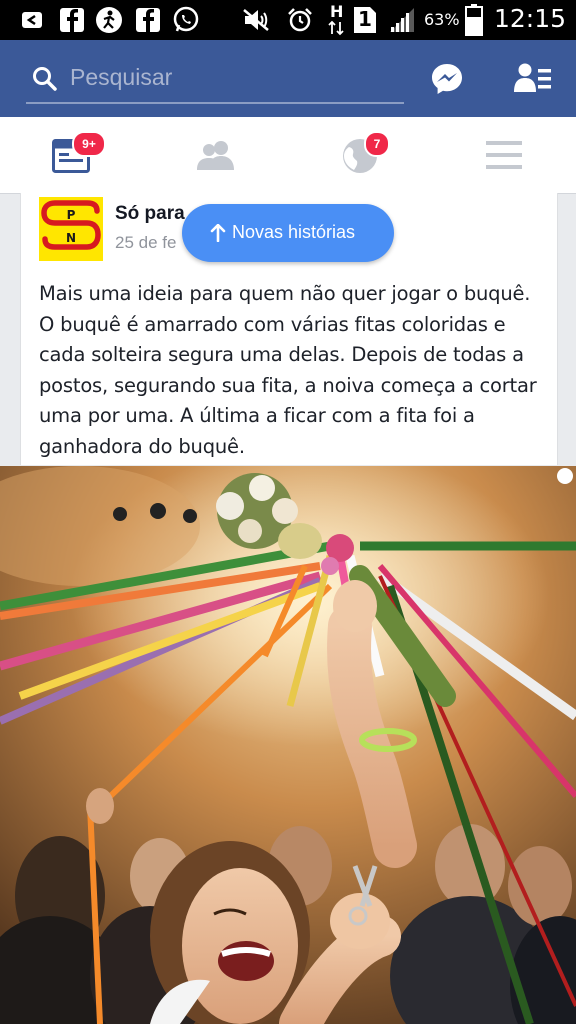  Describe the element at coordinates (360, 155) in the screenshot. I see `tab-notifications: 7` at that location.